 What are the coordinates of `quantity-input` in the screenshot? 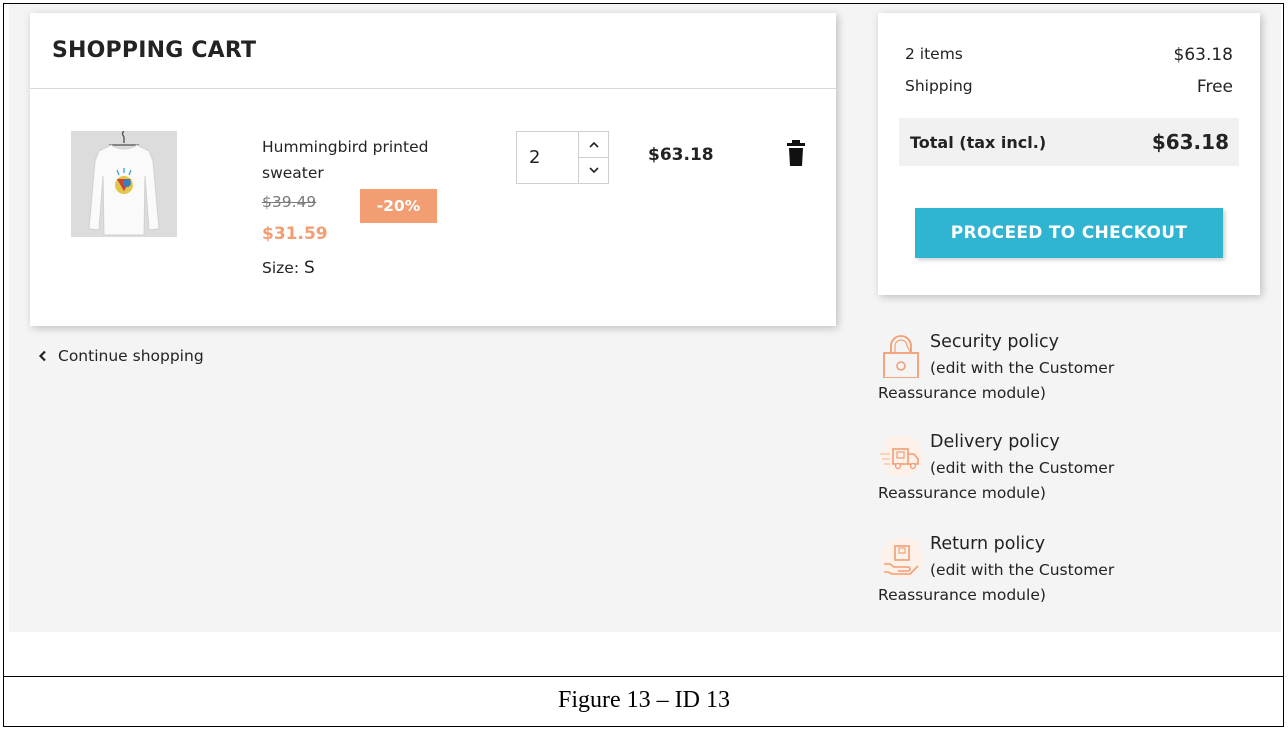 It's located at (547, 157).